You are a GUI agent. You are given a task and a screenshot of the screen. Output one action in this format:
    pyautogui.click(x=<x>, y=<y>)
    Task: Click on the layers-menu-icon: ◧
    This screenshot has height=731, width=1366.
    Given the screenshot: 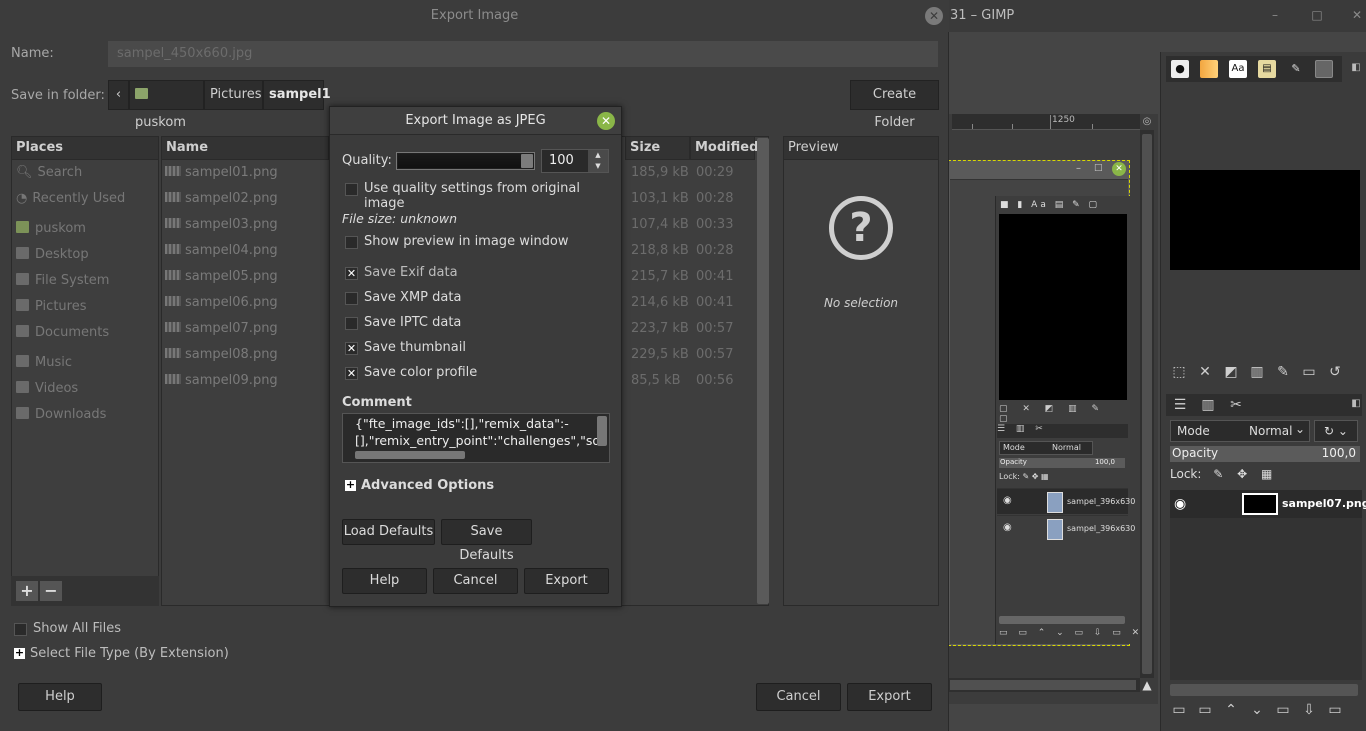 What is the action you would take?
    pyautogui.click(x=1356, y=404)
    